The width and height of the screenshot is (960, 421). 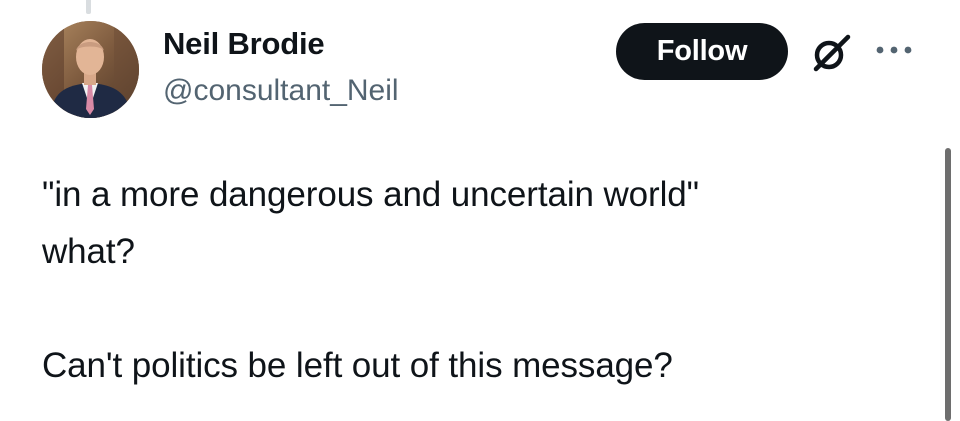 What do you see at coordinates (894, 50) in the screenshot?
I see `more-options-icon` at bounding box center [894, 50].